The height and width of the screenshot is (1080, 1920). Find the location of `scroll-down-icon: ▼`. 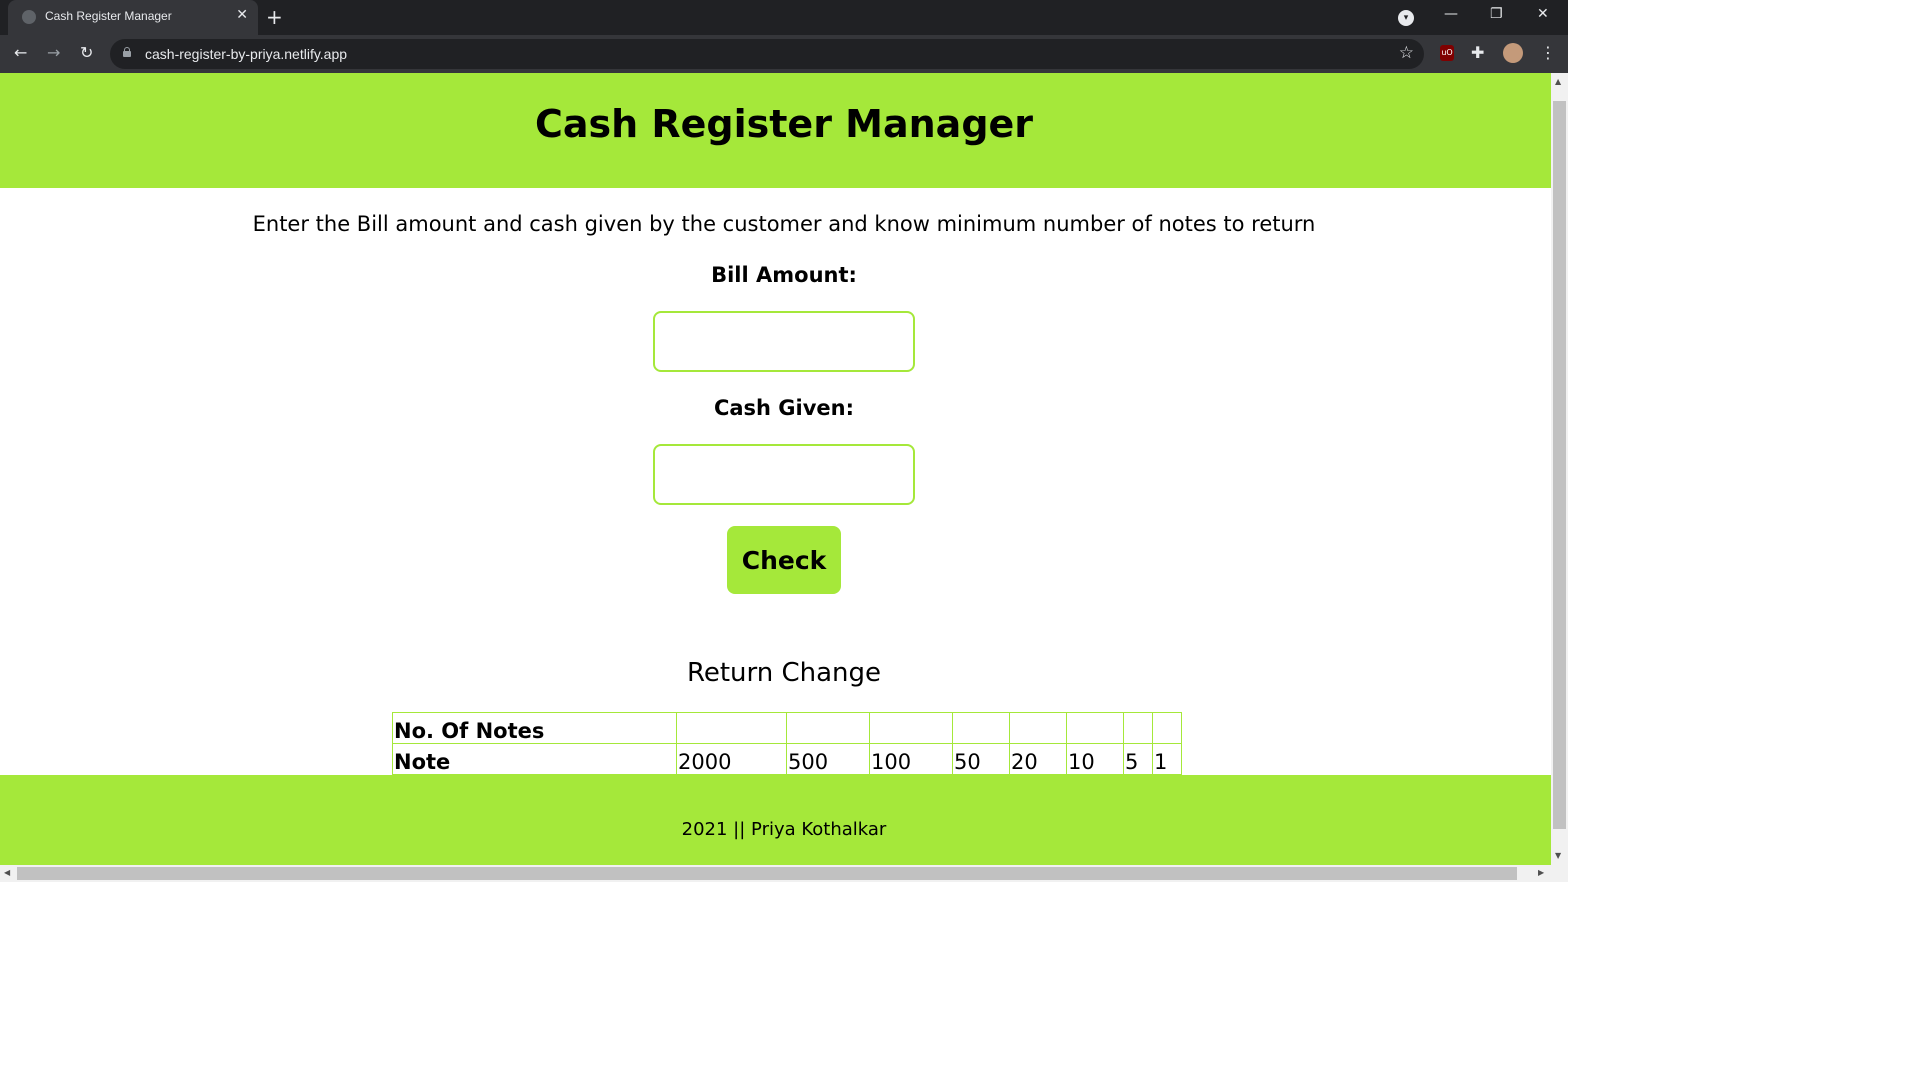

scroll-down-icon: ▼ is located at coordinates (1558, 855).